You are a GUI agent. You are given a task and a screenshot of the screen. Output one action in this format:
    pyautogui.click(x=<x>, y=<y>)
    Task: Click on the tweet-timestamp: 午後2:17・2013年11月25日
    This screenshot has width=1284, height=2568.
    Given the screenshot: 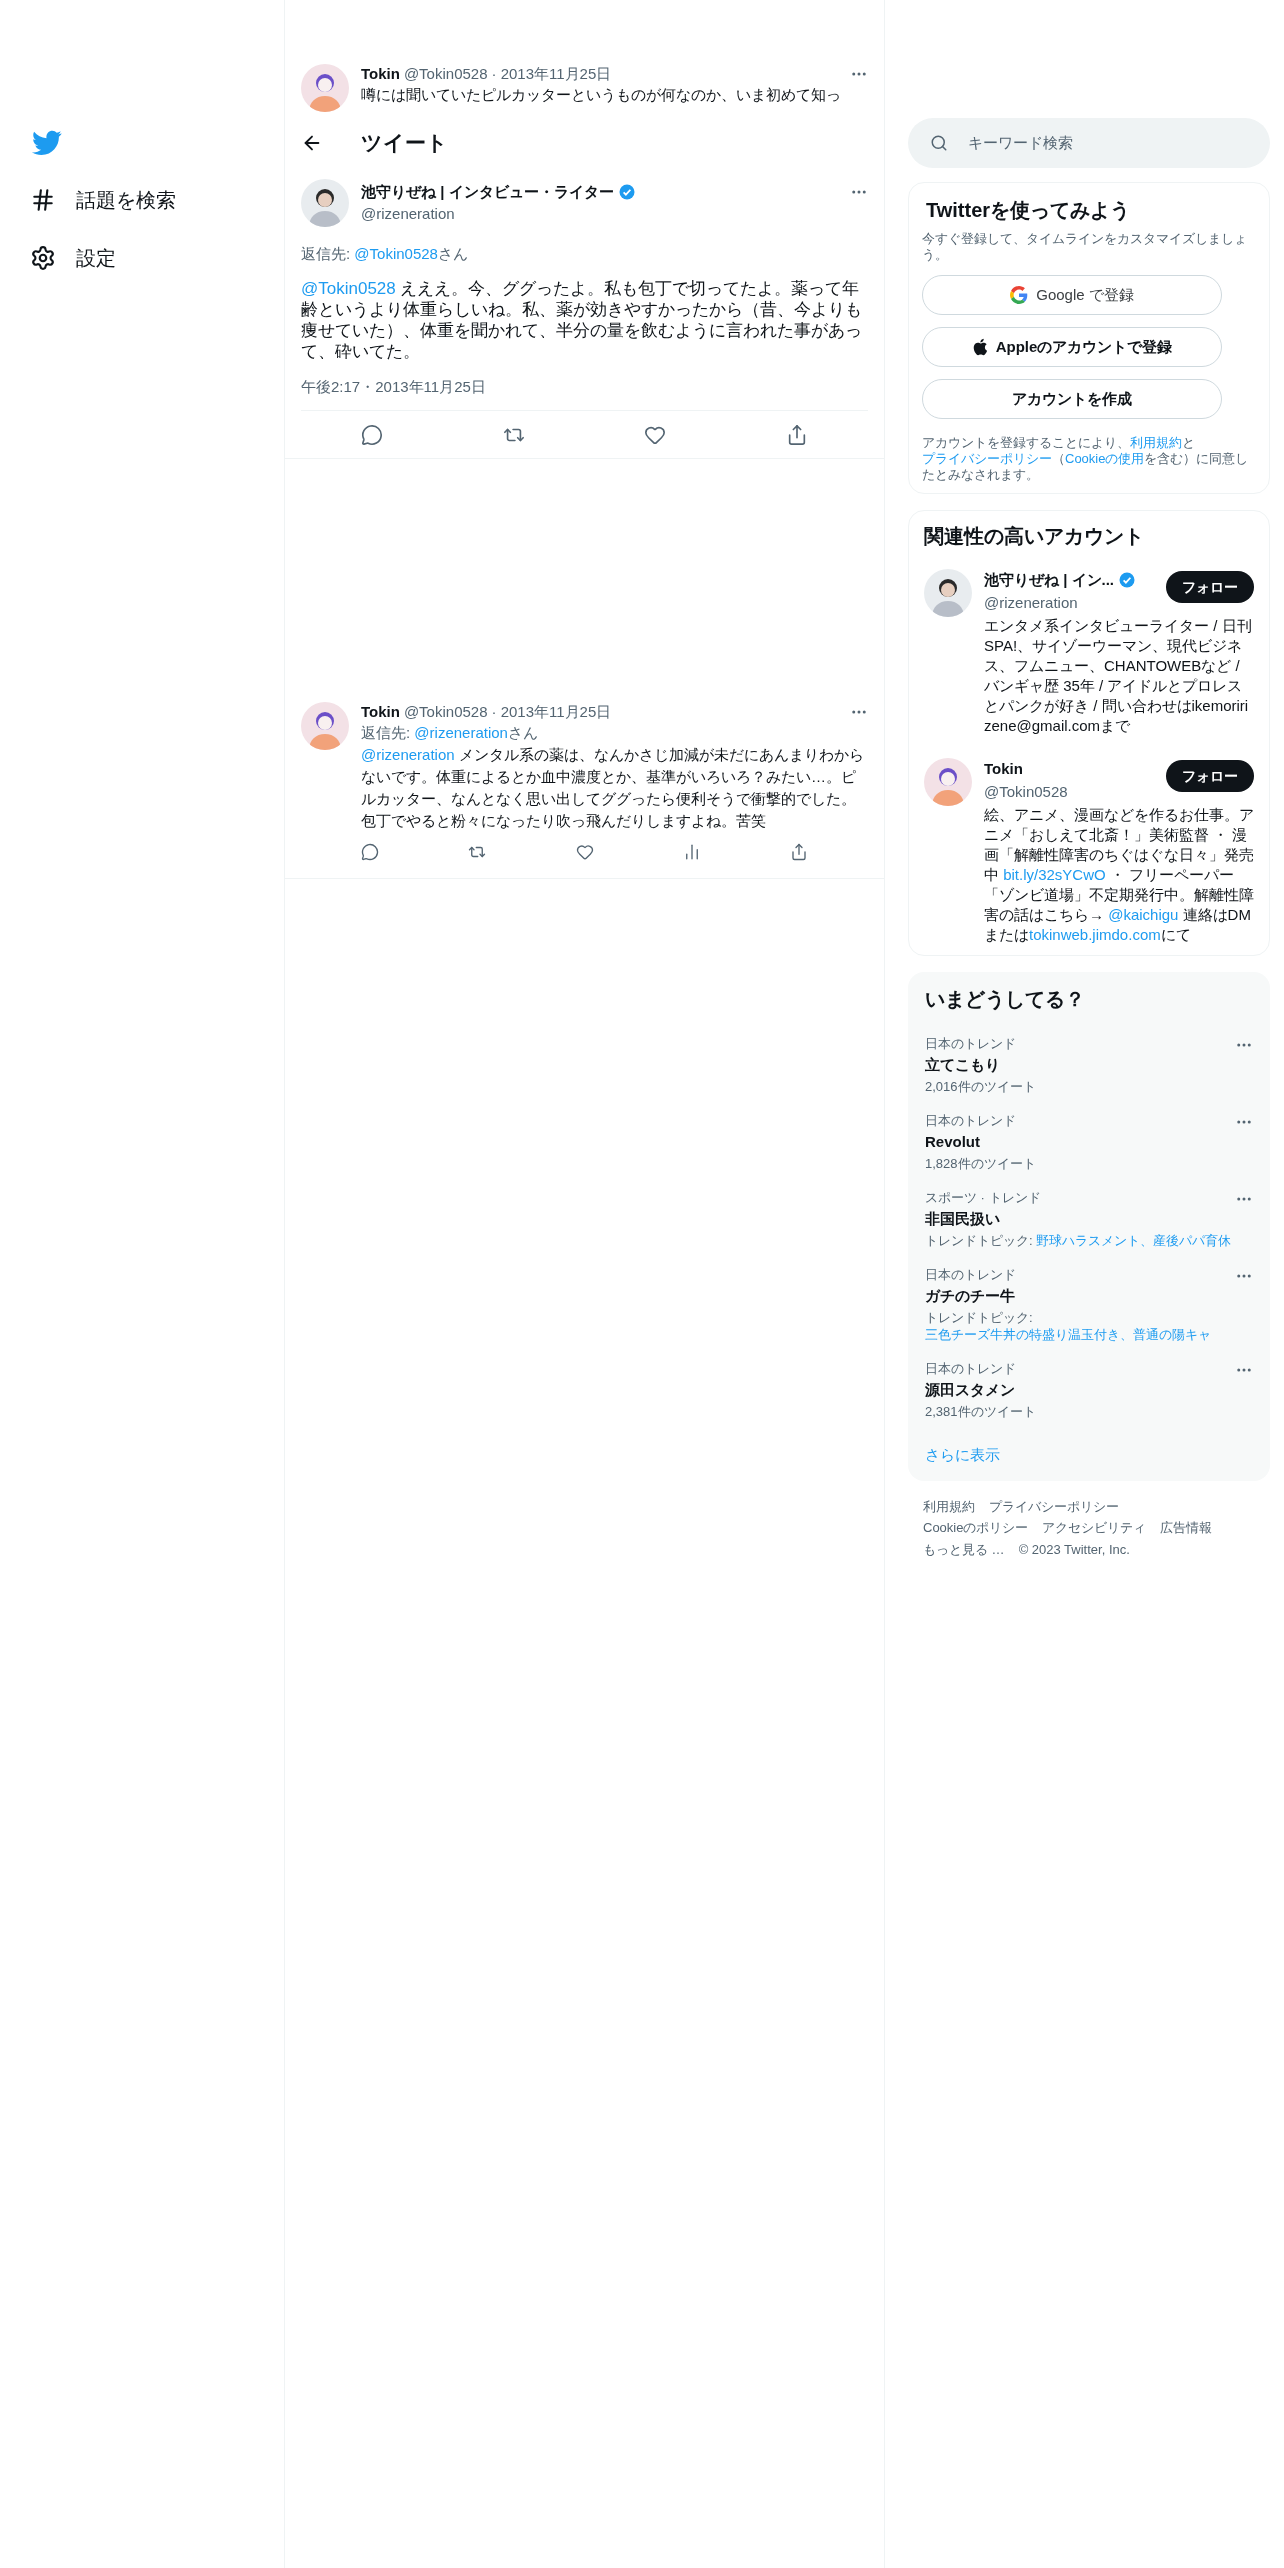 What is the action you would take?
    pyautogui.click(x=394, y=386)
    